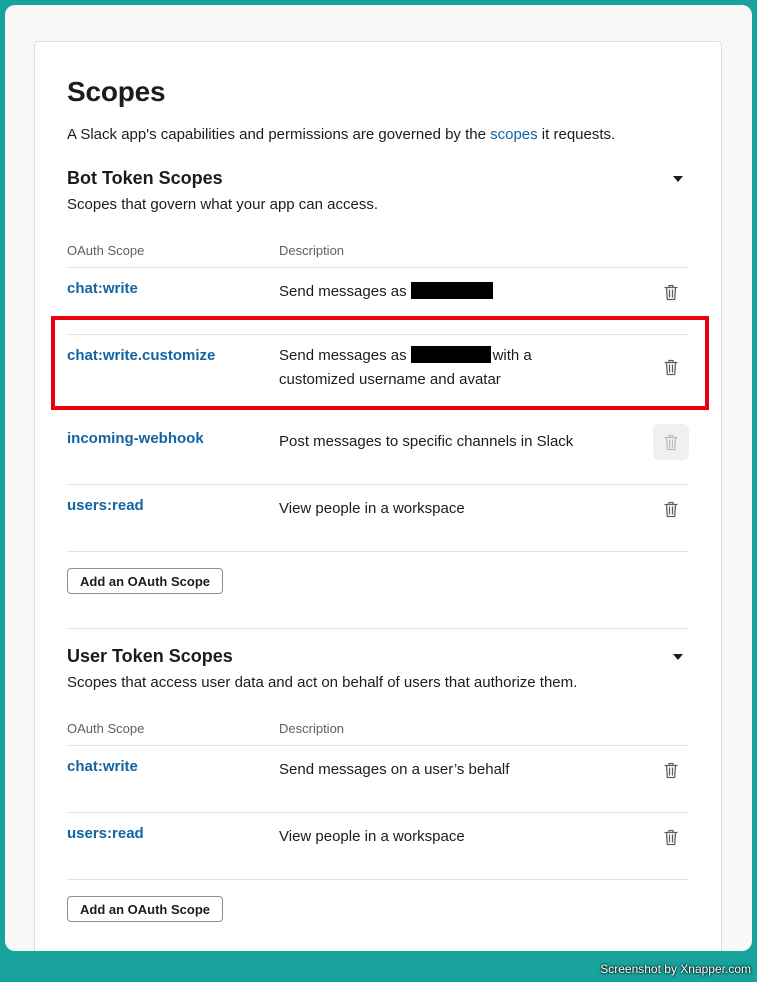  What do you see at coordinates (312, 728) in the screenshot?
I see `user-col-description: Description` at bounding box center [312, 728].